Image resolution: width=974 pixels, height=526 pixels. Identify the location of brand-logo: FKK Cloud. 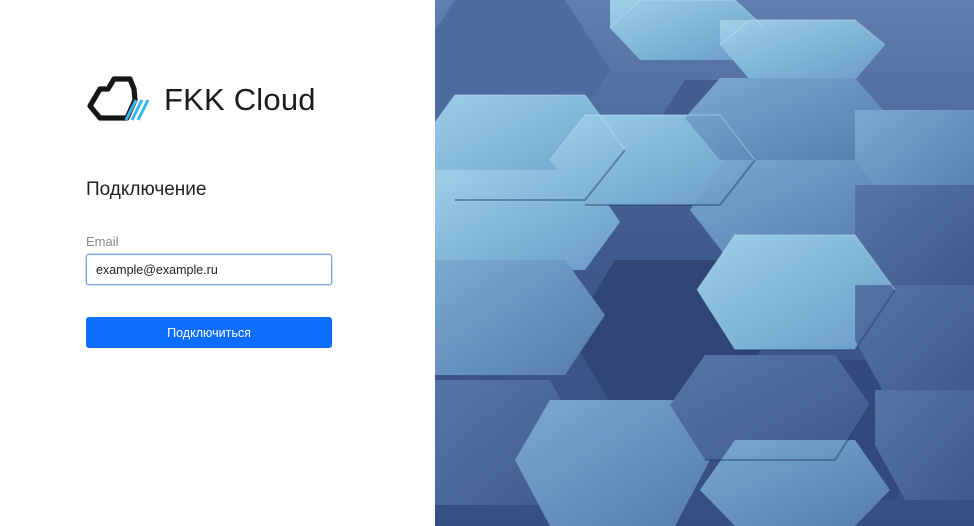
(201, 99).